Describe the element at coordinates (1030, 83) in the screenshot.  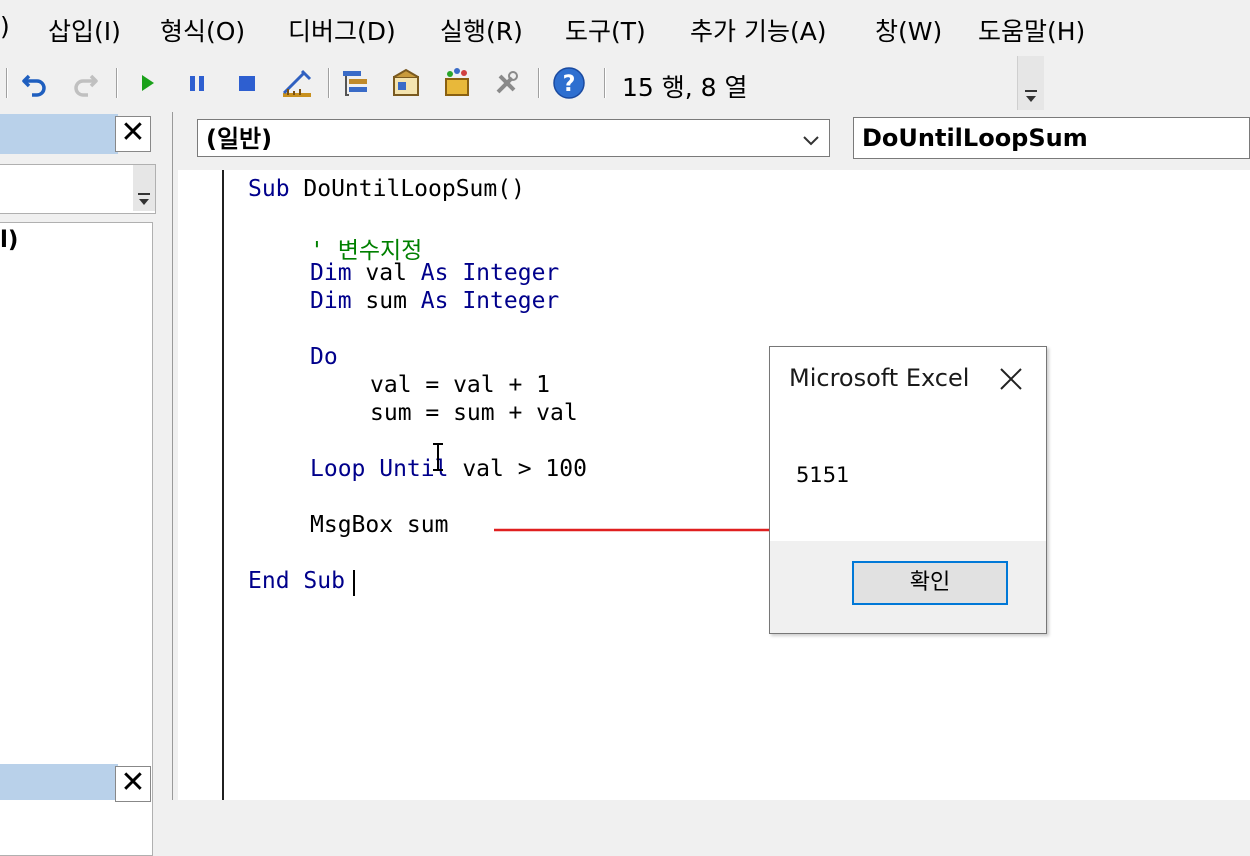
I see `toolbar-overflow-handle` at that location.